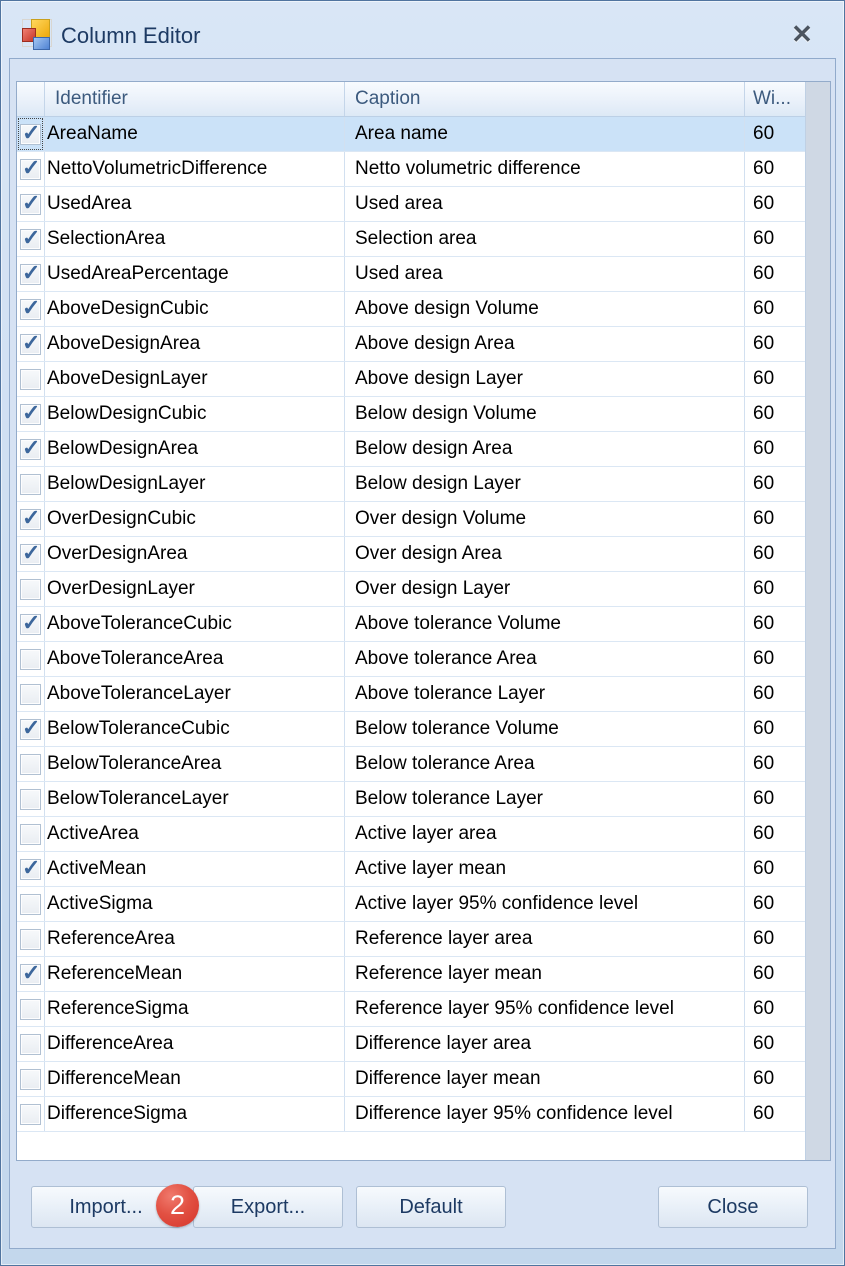 Image resolution: width=845 pixels, height=1266 pixels. I want to click on row-identifier: AboveDesignCubic, so click(195, 309).